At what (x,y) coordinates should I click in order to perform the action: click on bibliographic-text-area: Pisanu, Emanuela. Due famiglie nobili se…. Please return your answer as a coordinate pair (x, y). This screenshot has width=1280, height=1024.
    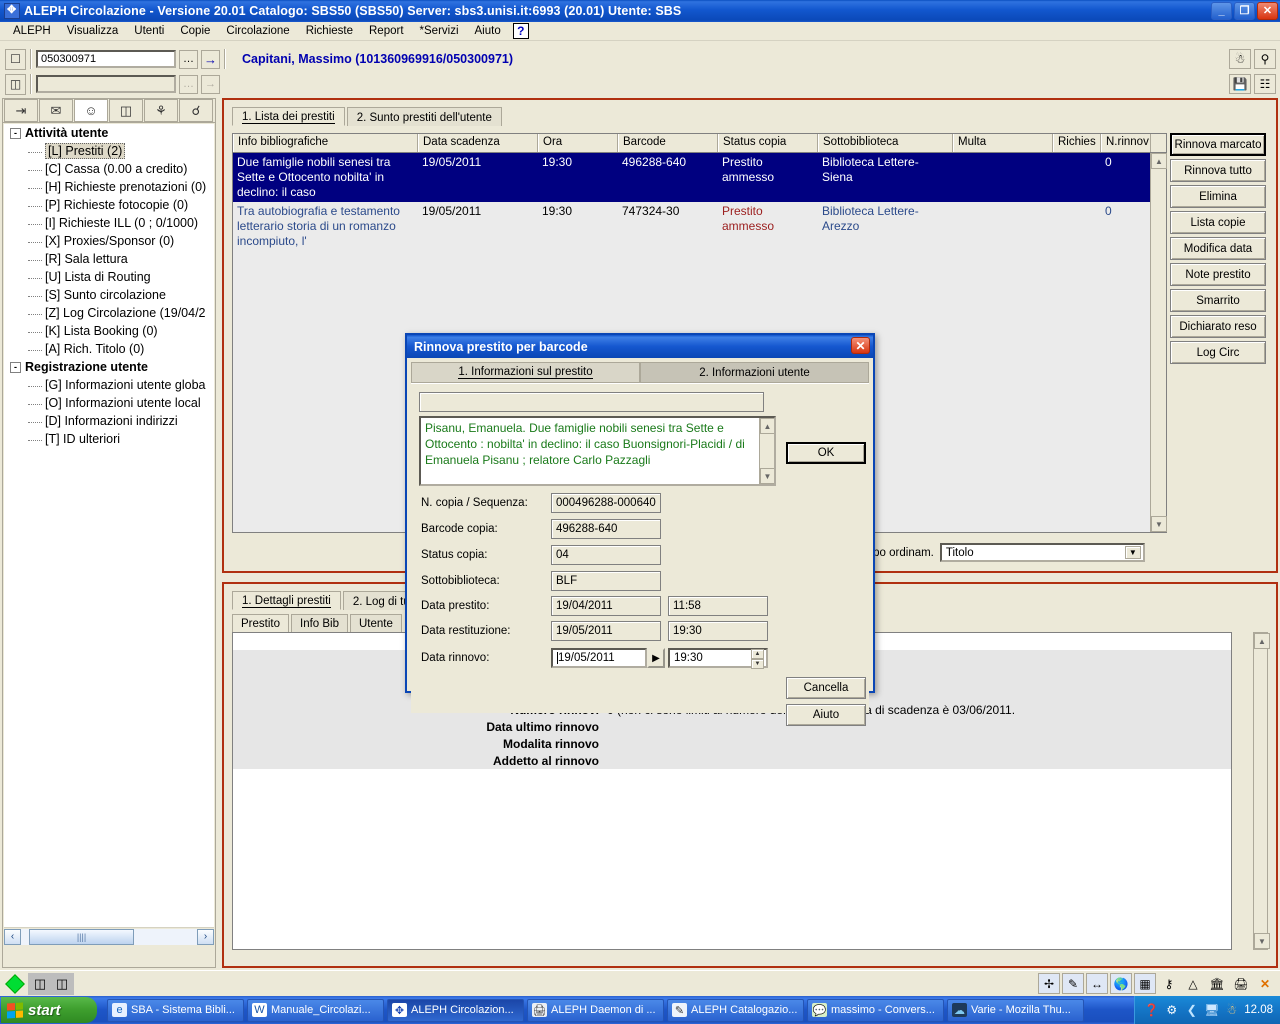
    Looking at the image, I should click on (597, 451).